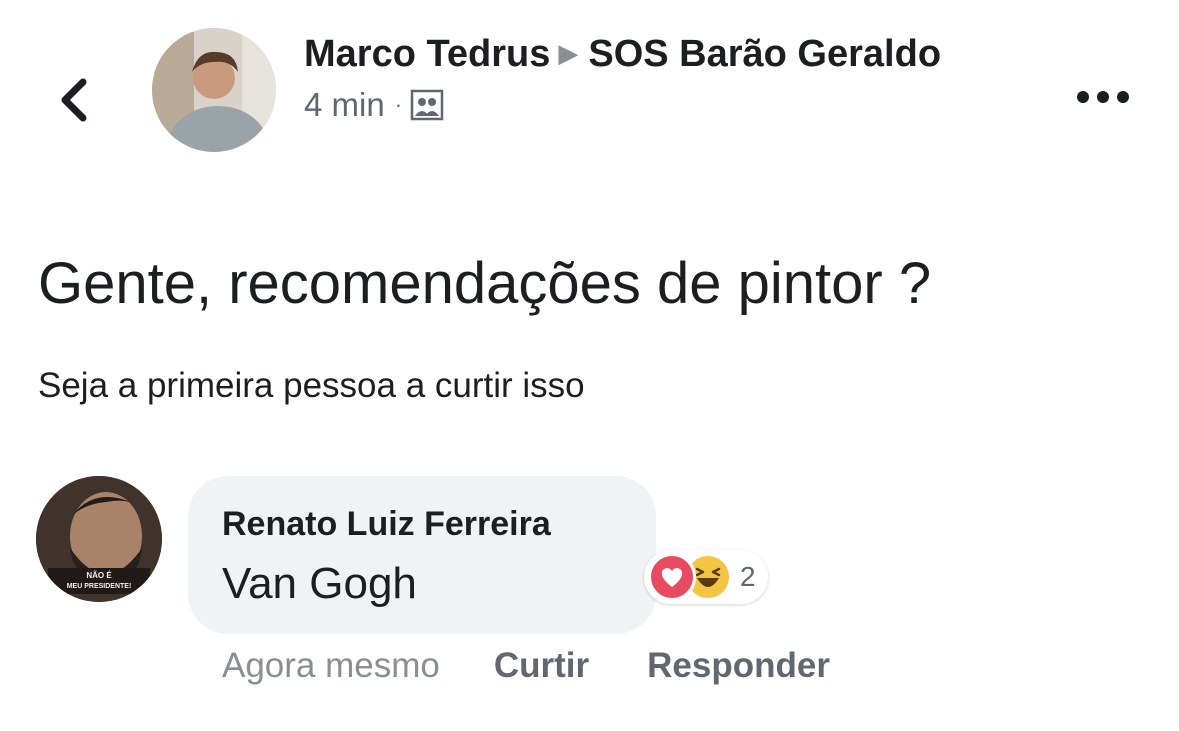 Image resolution: width=1179 pixels, height=731 pixels. Describe the element at coordinates (422, 524) in the screenshot. I see `comment-author: Renato Luiz Ferreira` at that location.